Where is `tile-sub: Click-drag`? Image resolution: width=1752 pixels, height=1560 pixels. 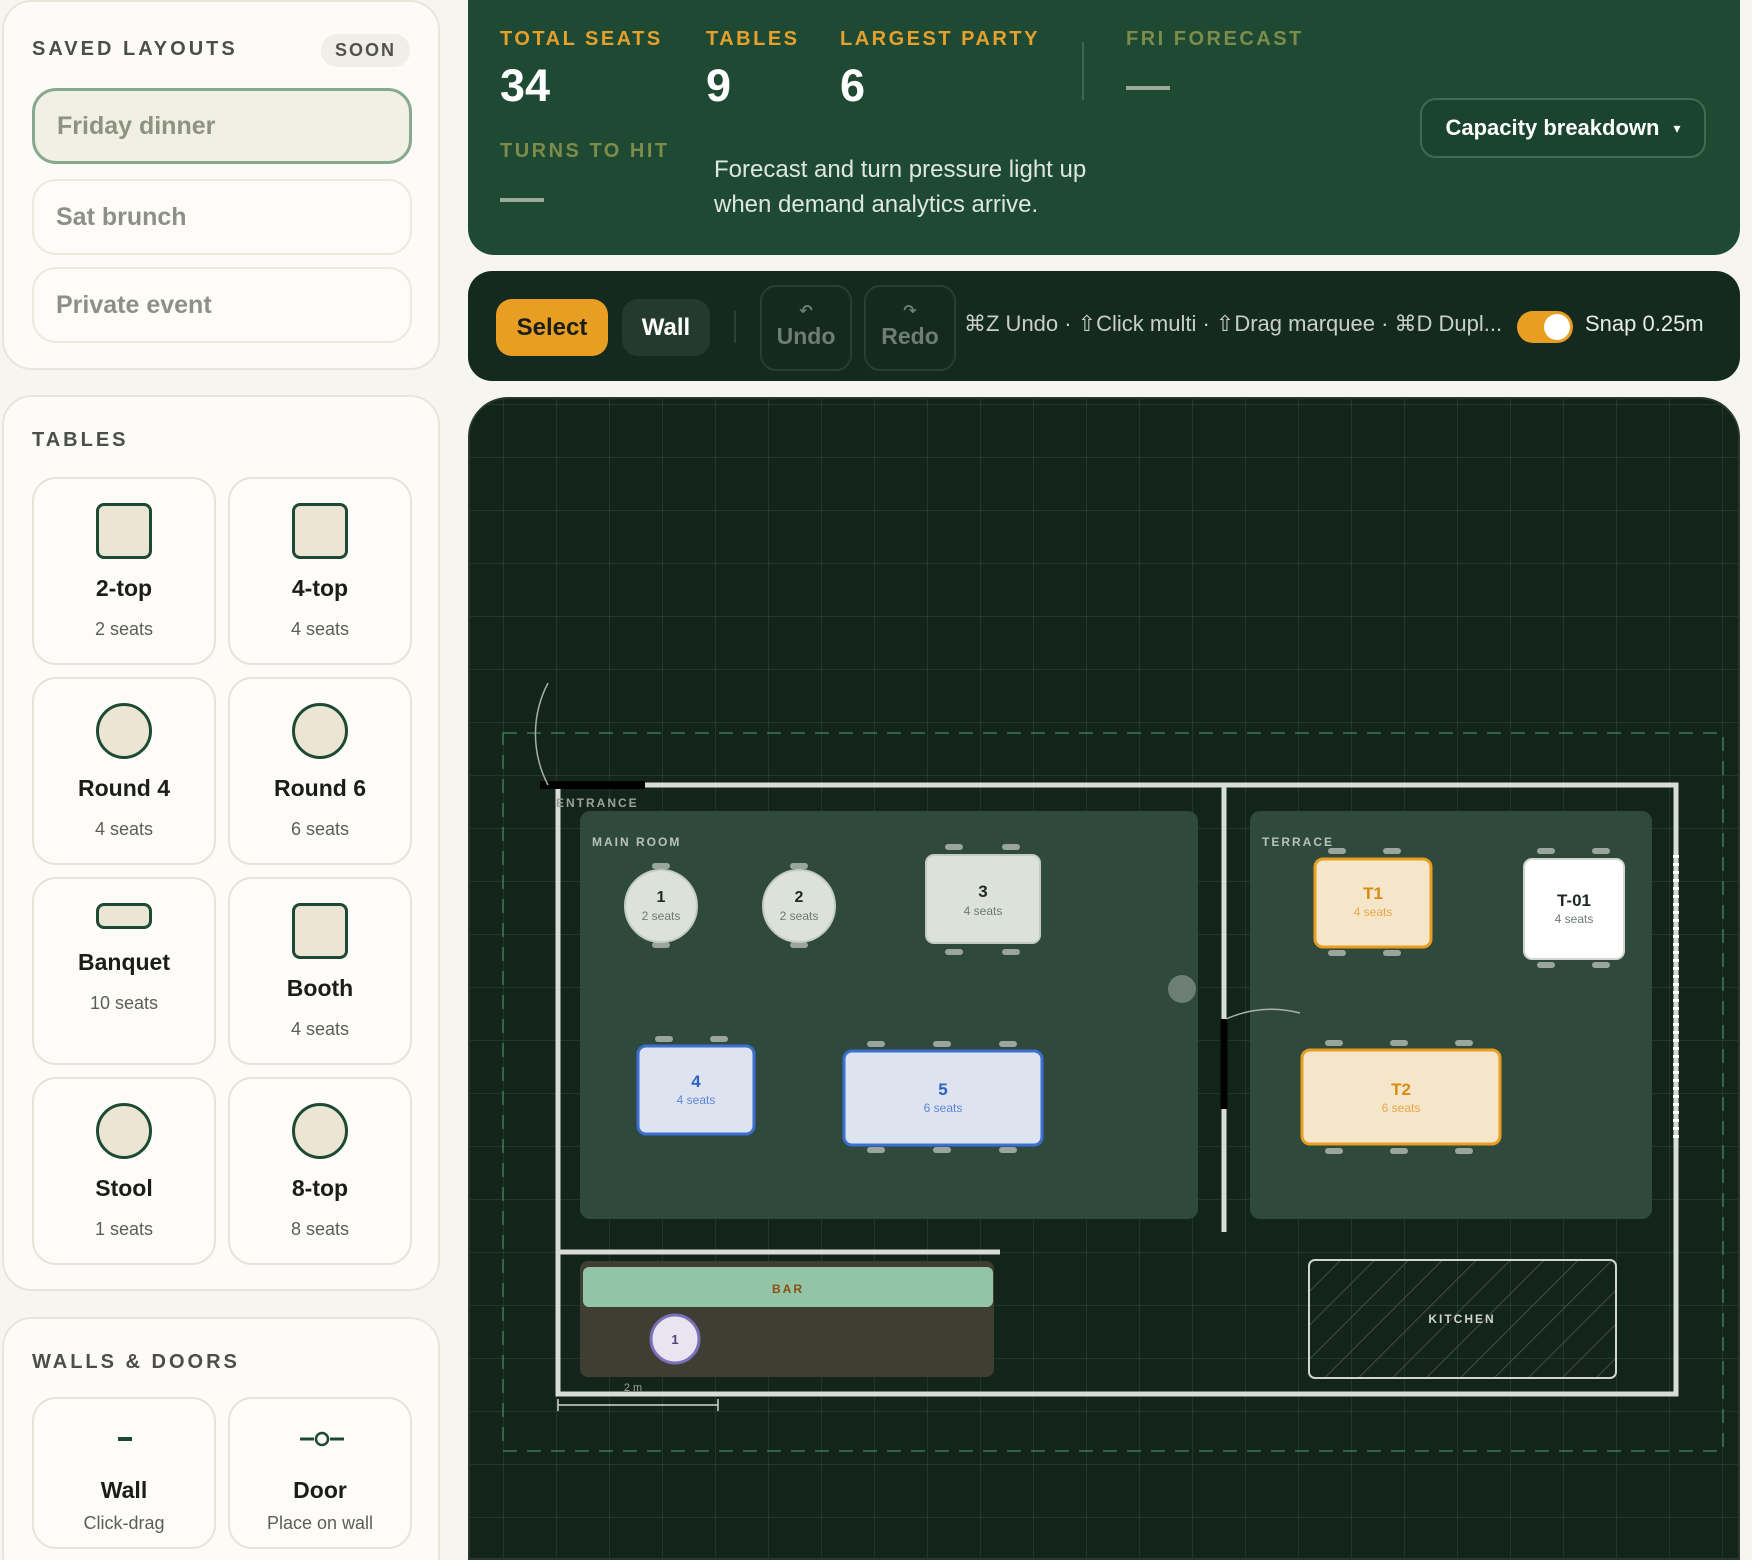
tile-sub: Click-drag is located at coordinates (124, 1523).